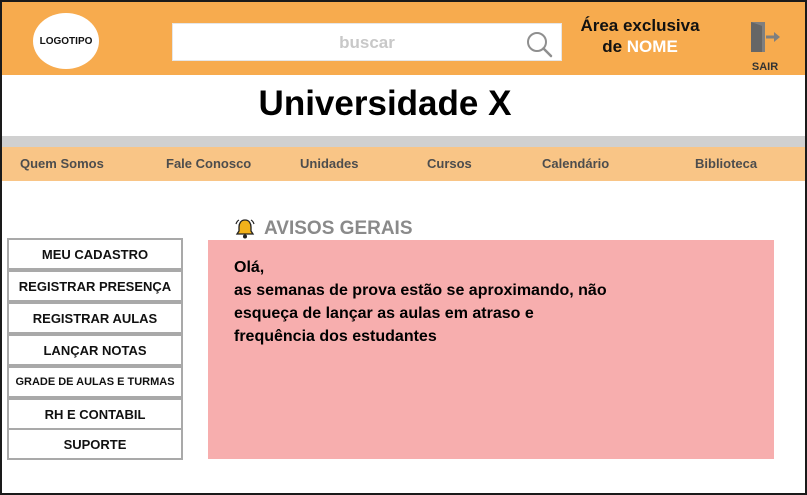  What do you see at coordinates (245, 229) in the screenshot?
I see `bell-icon` at bounding box center [245, 229].